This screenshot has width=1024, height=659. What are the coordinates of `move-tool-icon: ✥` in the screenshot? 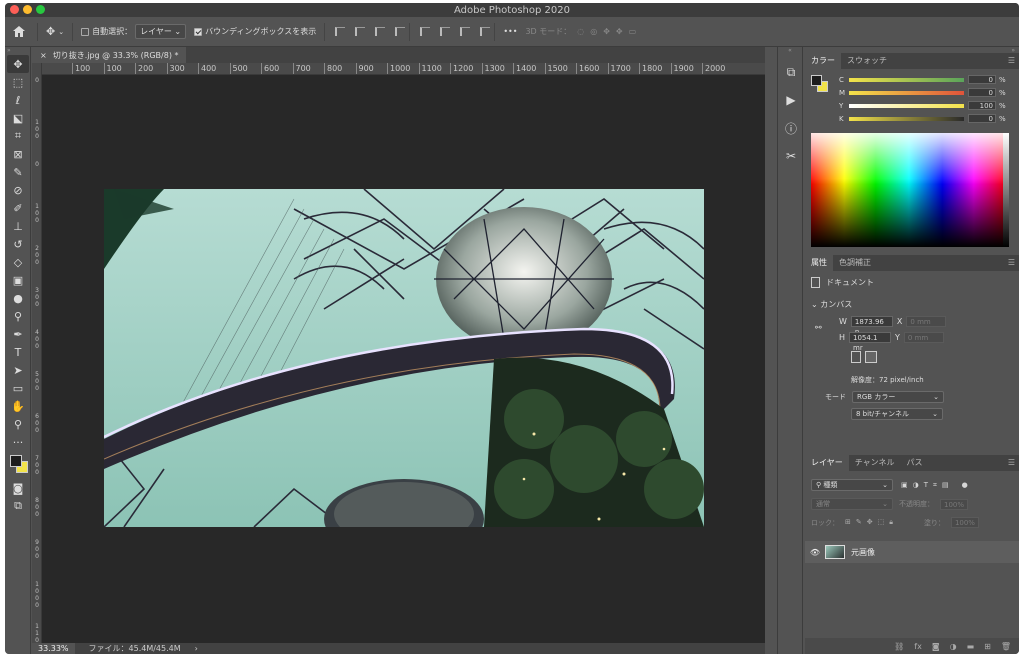 It's located at (18, 64).